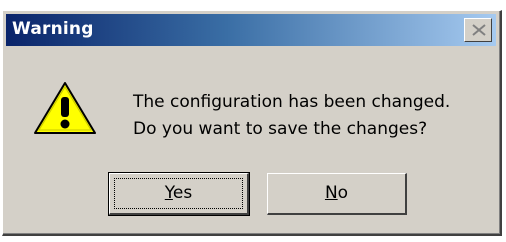 The height and width of the screenshot is (242, 506). What do you see at coordinates (53, 29) in the screenshot?
I see `dialog-title: Warning` at bounding box center [53, 29].